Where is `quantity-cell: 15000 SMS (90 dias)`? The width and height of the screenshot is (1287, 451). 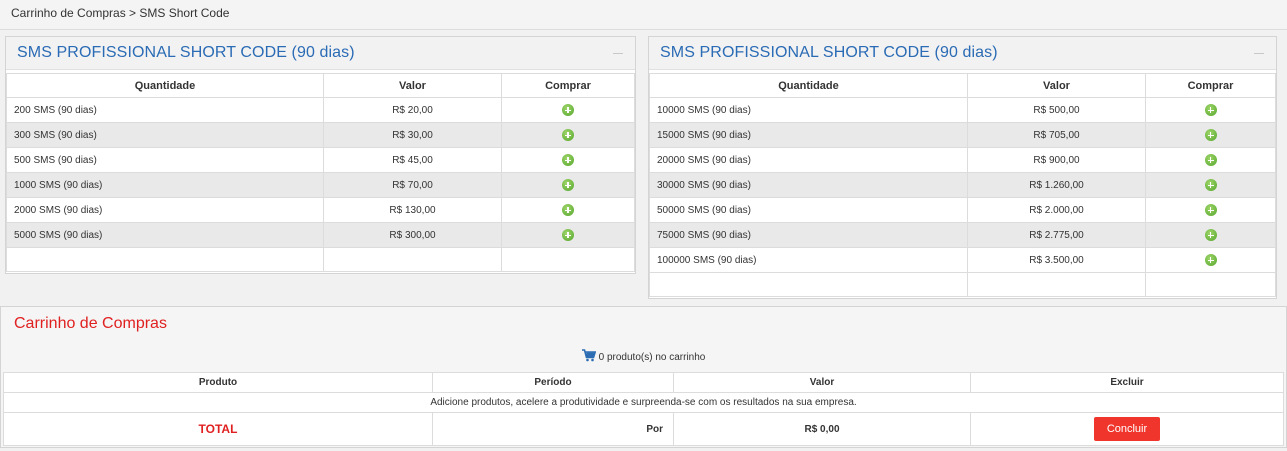
quantity-cell: 15000 SMS (90 dias) is located at coordinates (808, 135).